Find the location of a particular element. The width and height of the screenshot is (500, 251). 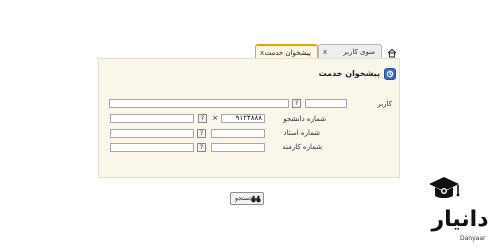

student-help-button: ? is located at coordinates (202, 118).